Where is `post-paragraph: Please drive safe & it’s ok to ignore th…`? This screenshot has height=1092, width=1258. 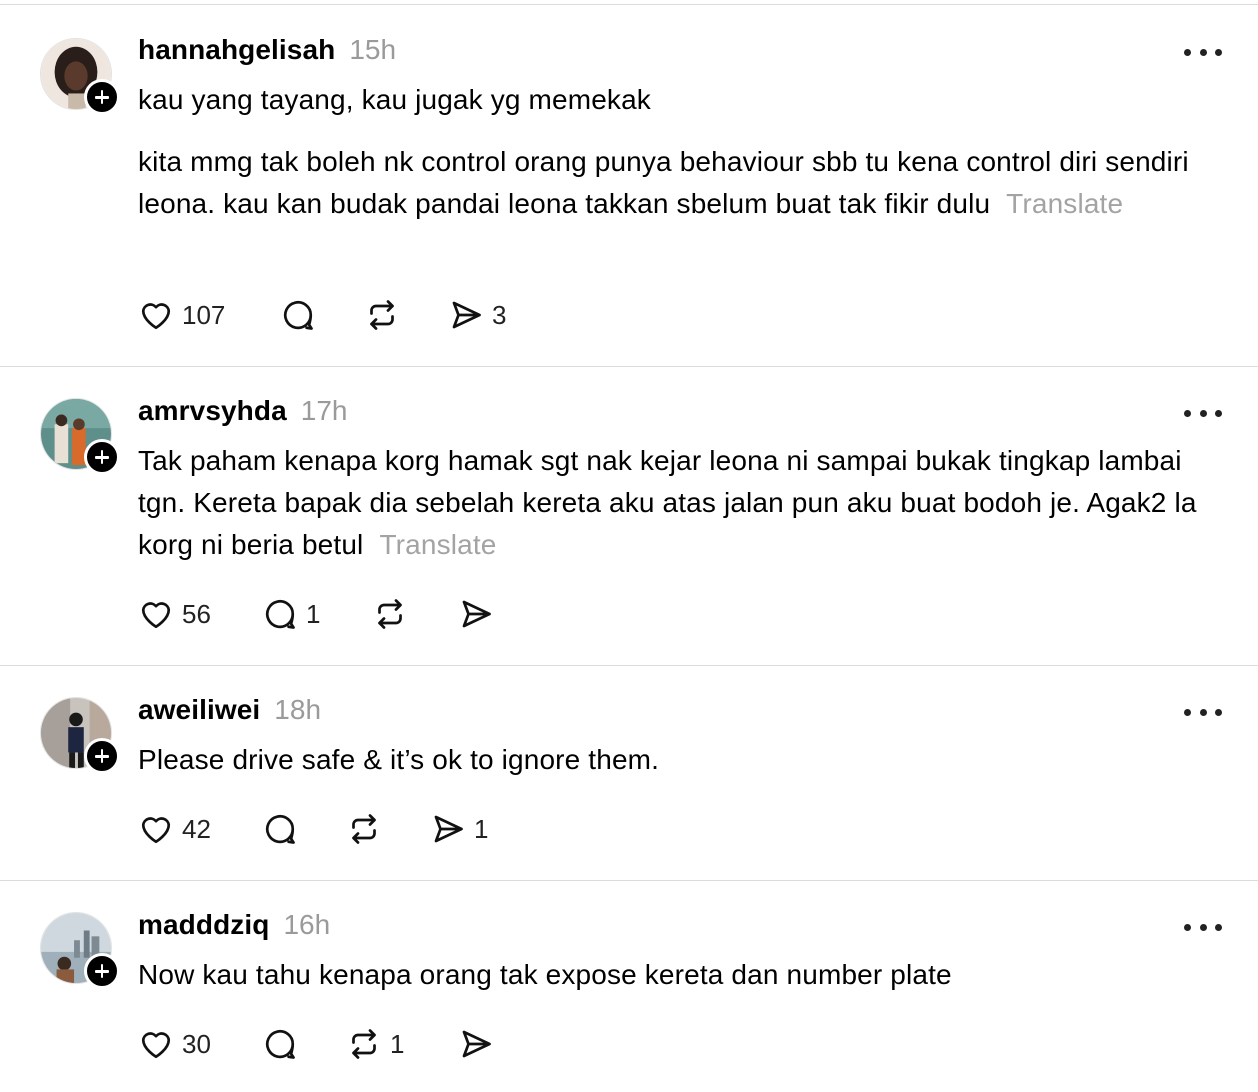 post-paragraph: Please drive safe & it’s ok to ignore th… is located at coordinates (399, 759).